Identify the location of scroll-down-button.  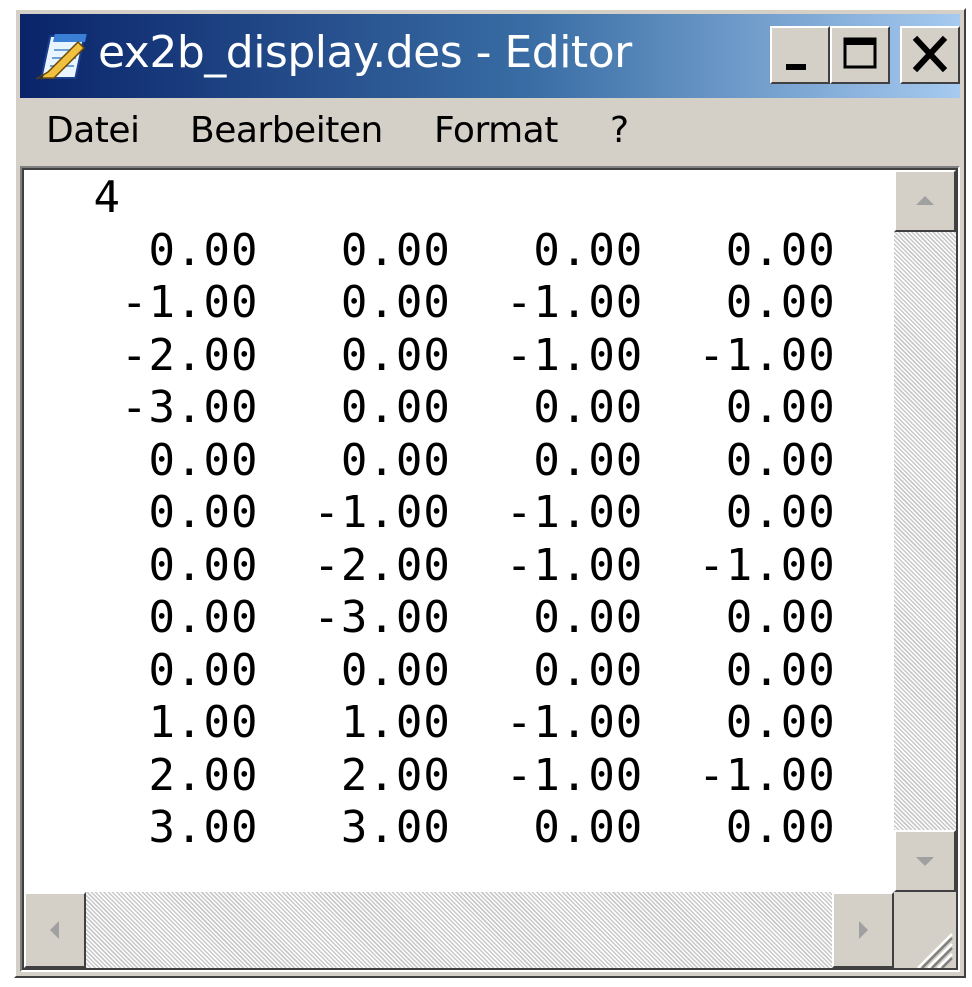
(925, 861).